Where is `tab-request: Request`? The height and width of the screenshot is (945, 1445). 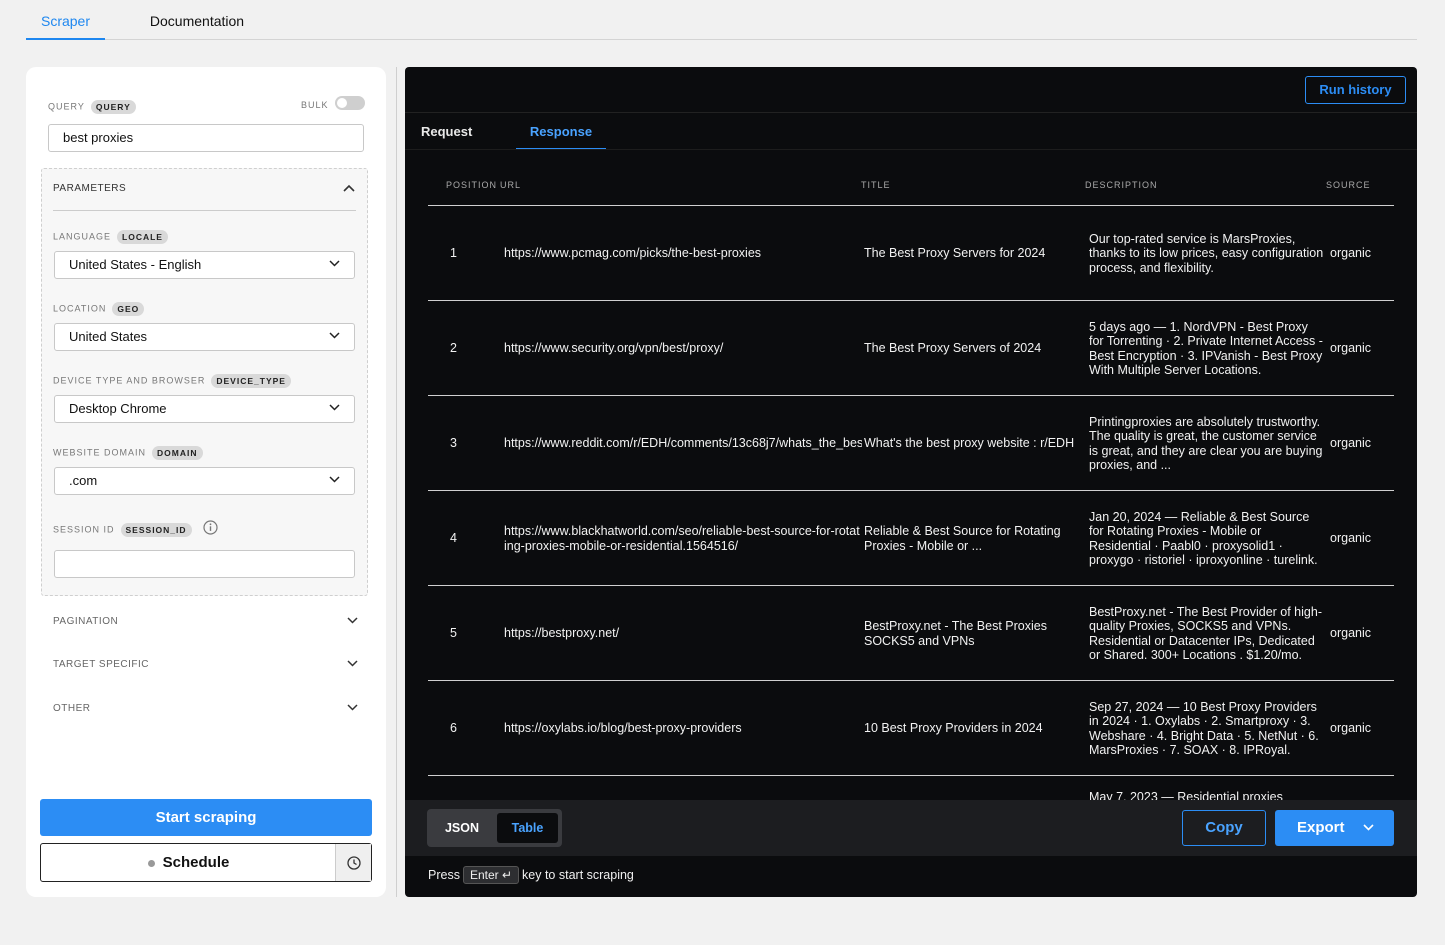 tab-request: Request is located at coordinates (451, 137).